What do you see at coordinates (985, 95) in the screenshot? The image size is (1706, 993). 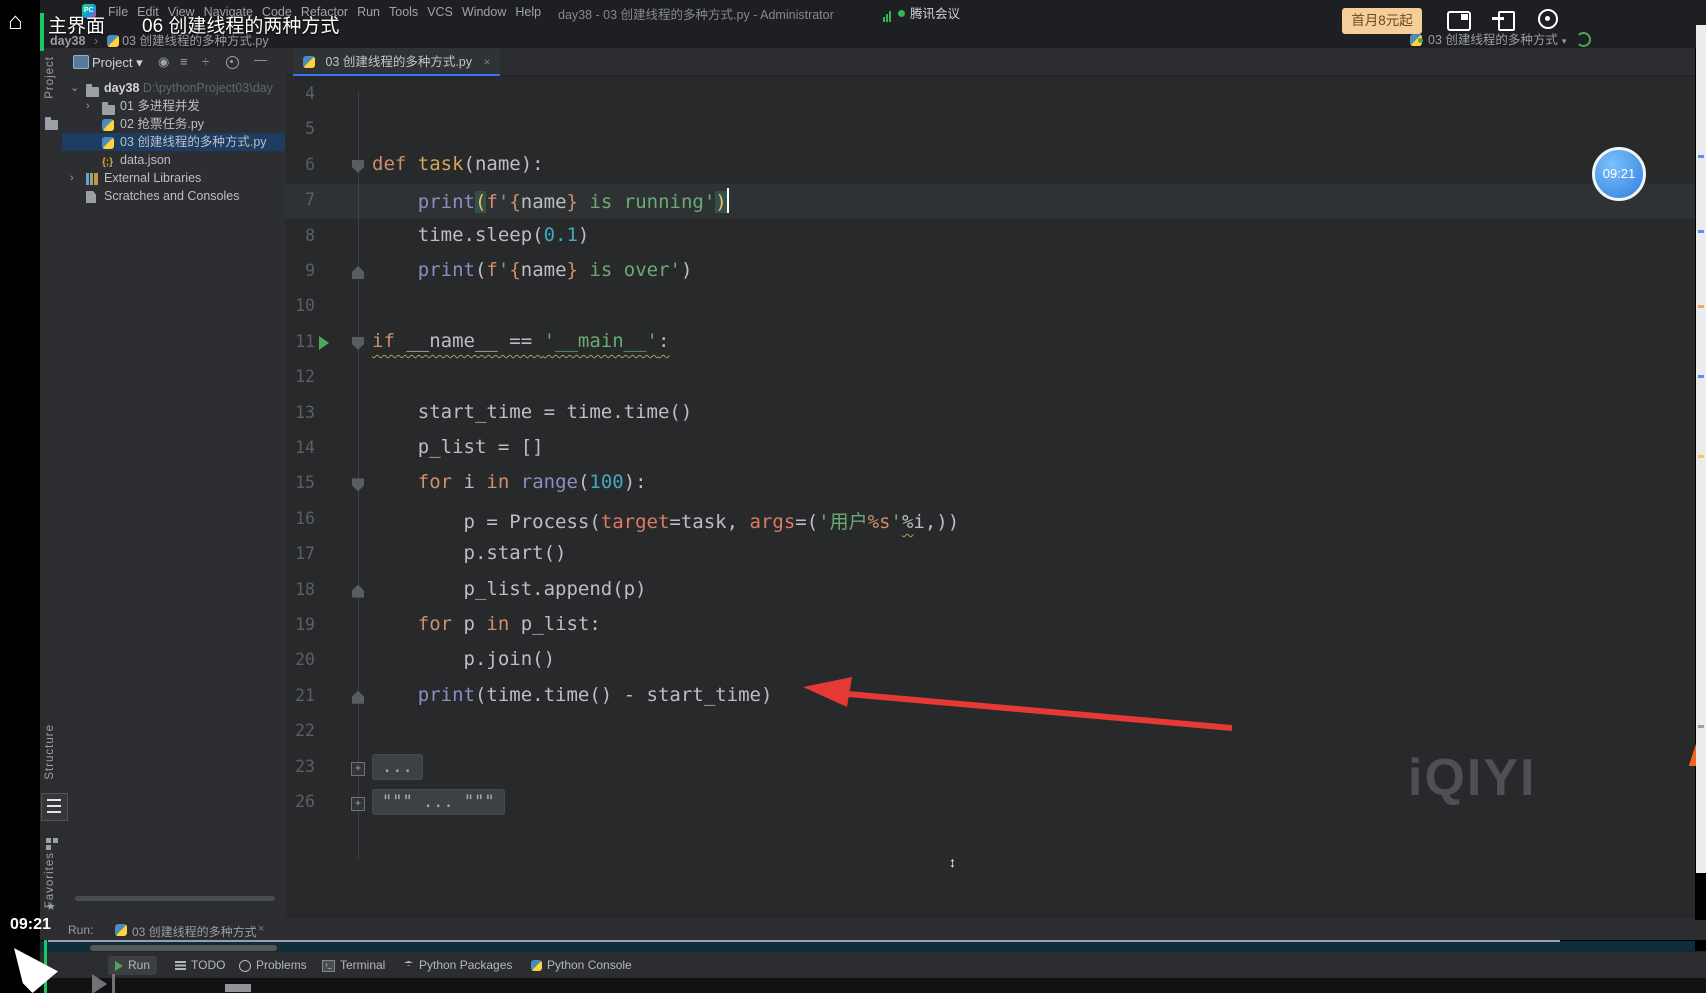 I see `code-line: 4` at bounding box center [985, 95].